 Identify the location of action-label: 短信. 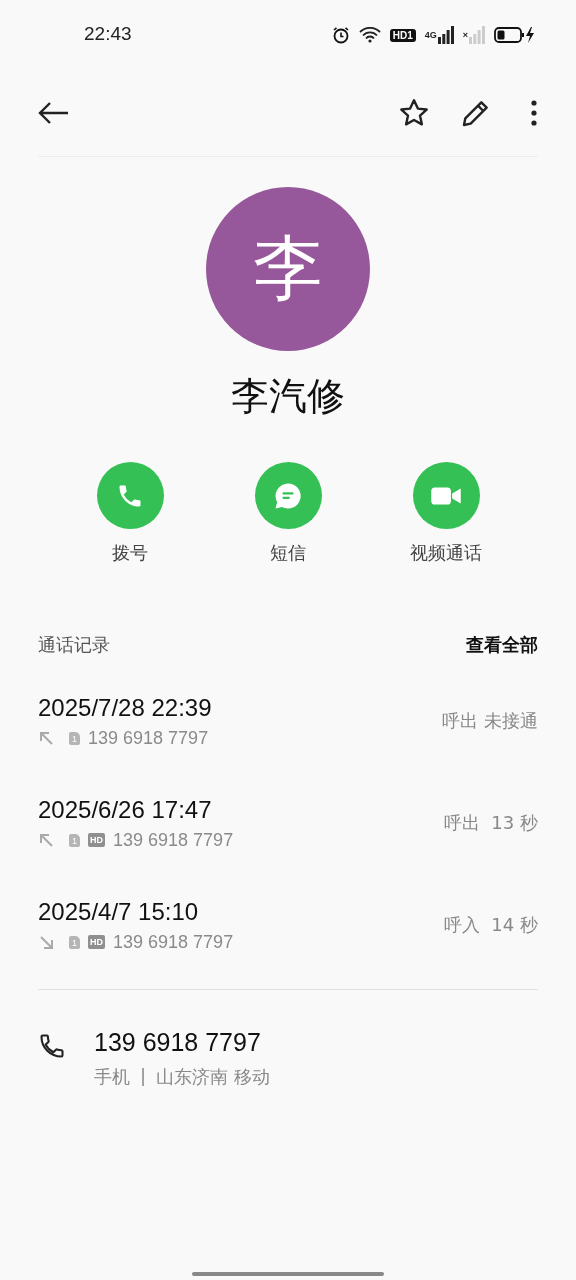
(288, 553).